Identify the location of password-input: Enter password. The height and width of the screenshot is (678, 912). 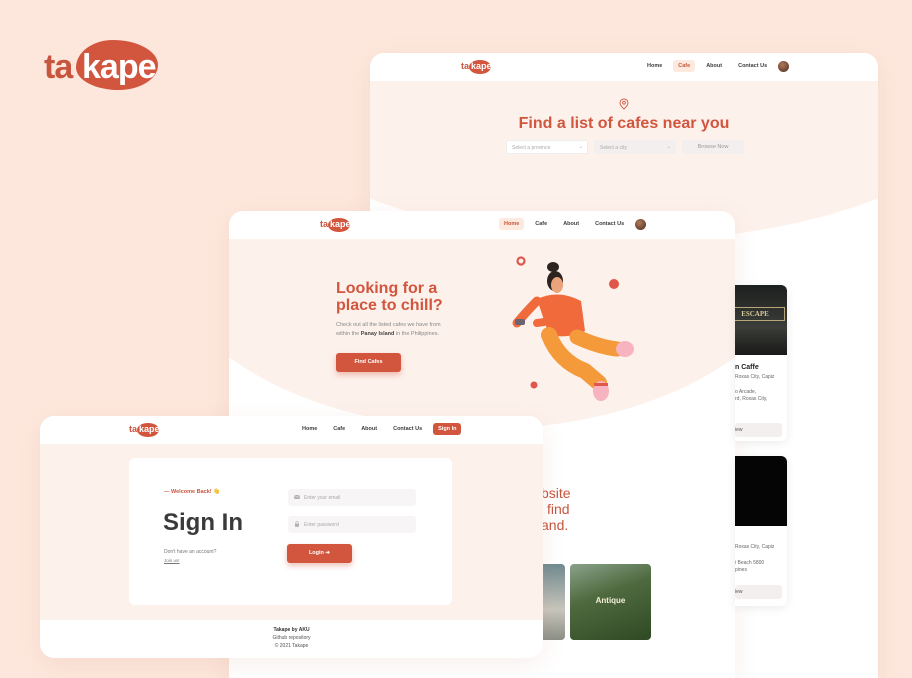
(352, 524).